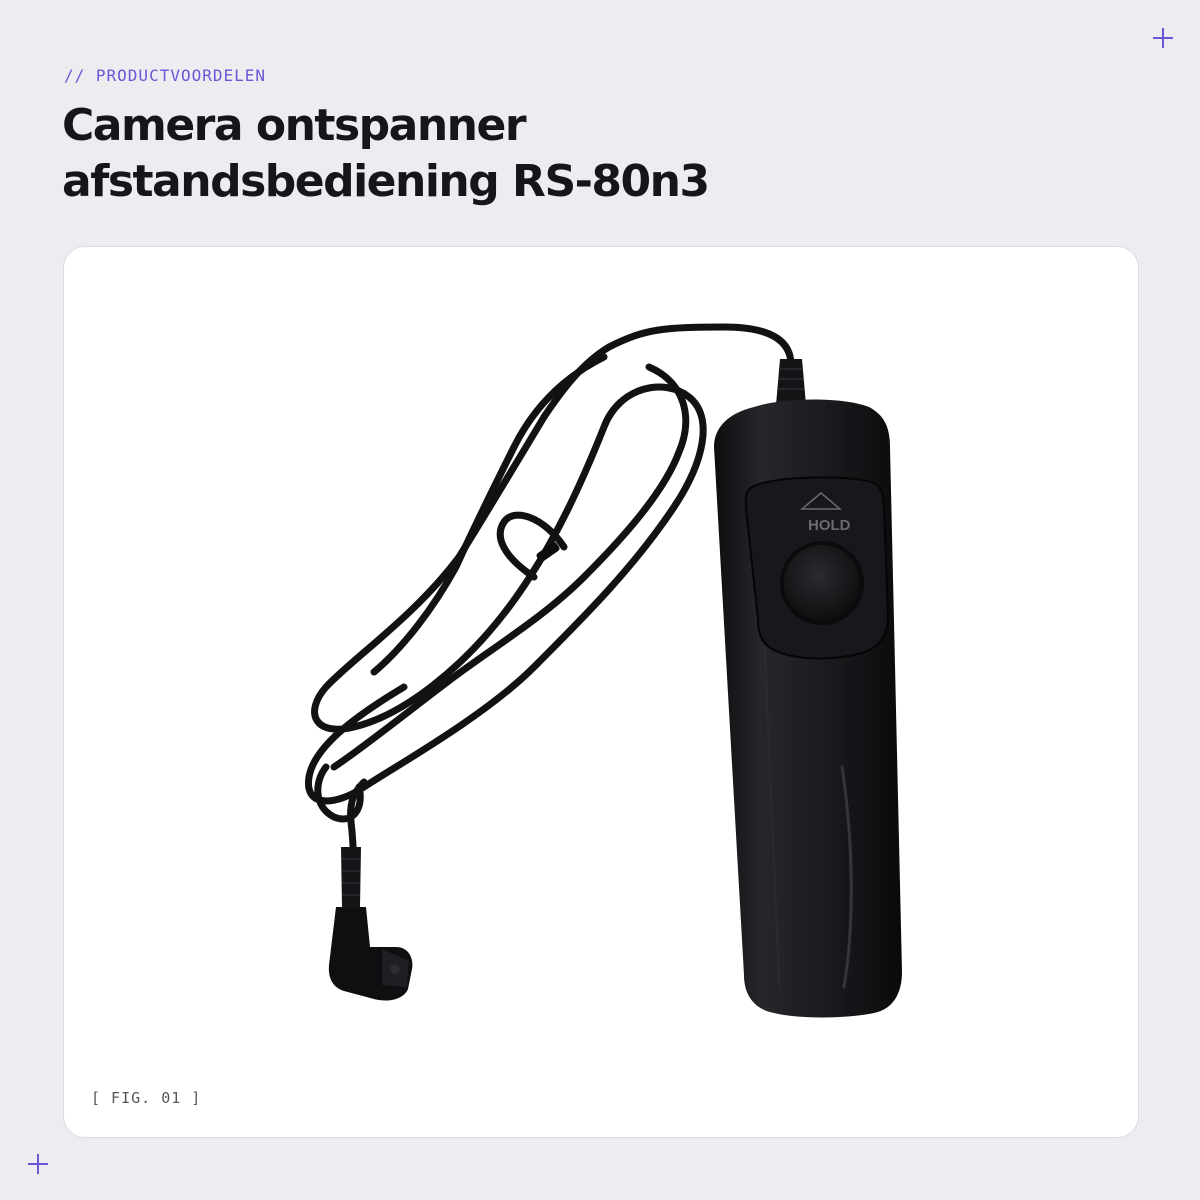  Describe the element at coordinates (822, 583) in the screenshot. I see `shutter-button` at that location.